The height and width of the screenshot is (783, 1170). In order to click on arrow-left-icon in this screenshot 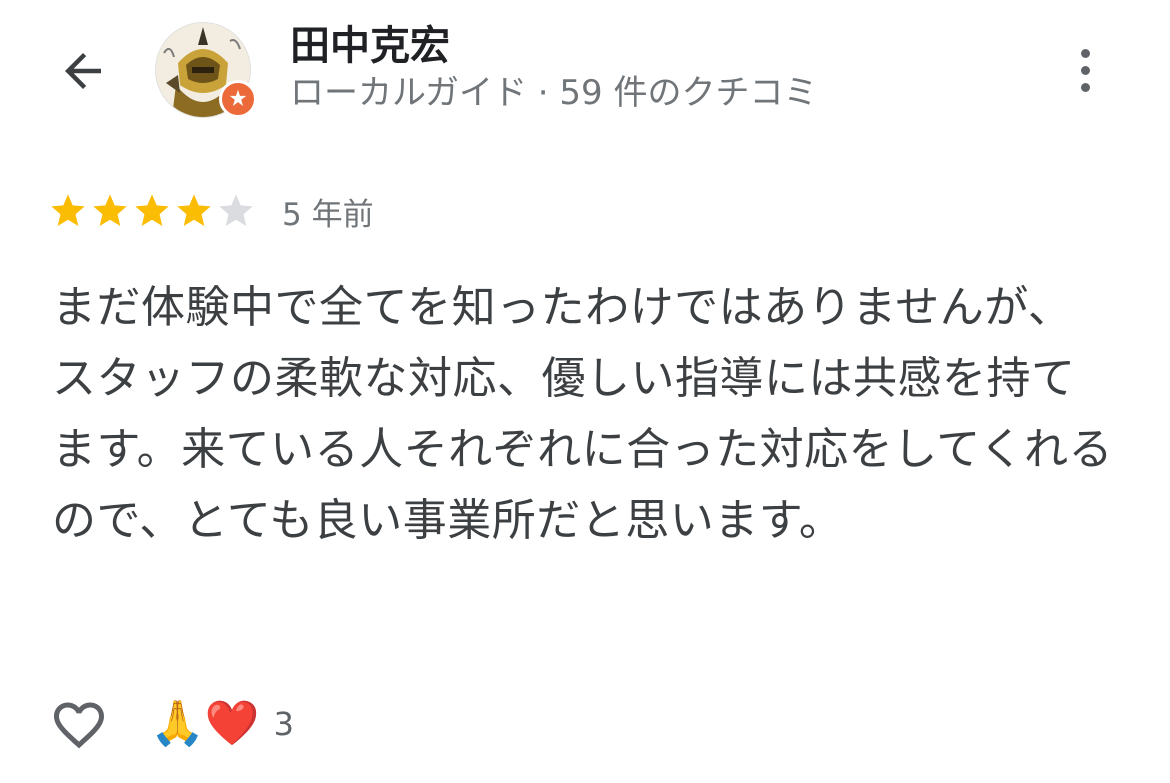, I will do `click(83, 71)`.